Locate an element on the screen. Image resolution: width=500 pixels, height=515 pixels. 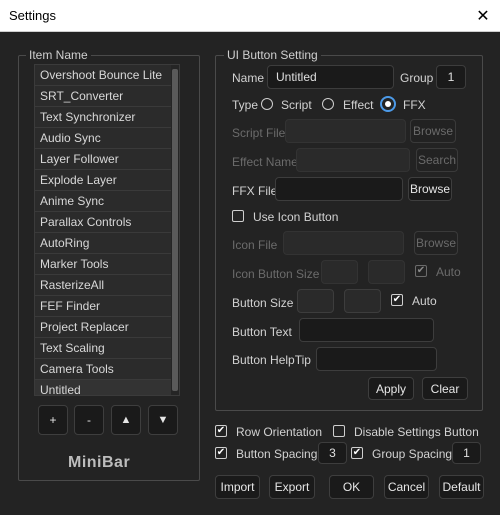
list-item: Anime Sync is located at coordinates (104, 201).